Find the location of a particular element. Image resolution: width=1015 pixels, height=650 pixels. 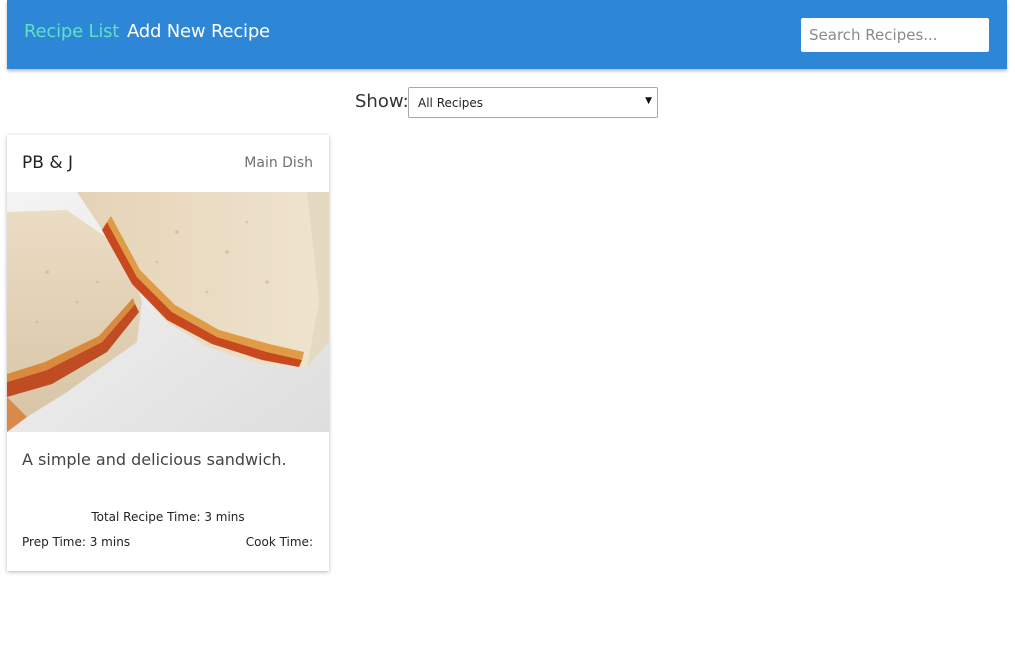

recipe-total-time: Total Recipe Time: 3 mins is located at coordinates (168, 517).